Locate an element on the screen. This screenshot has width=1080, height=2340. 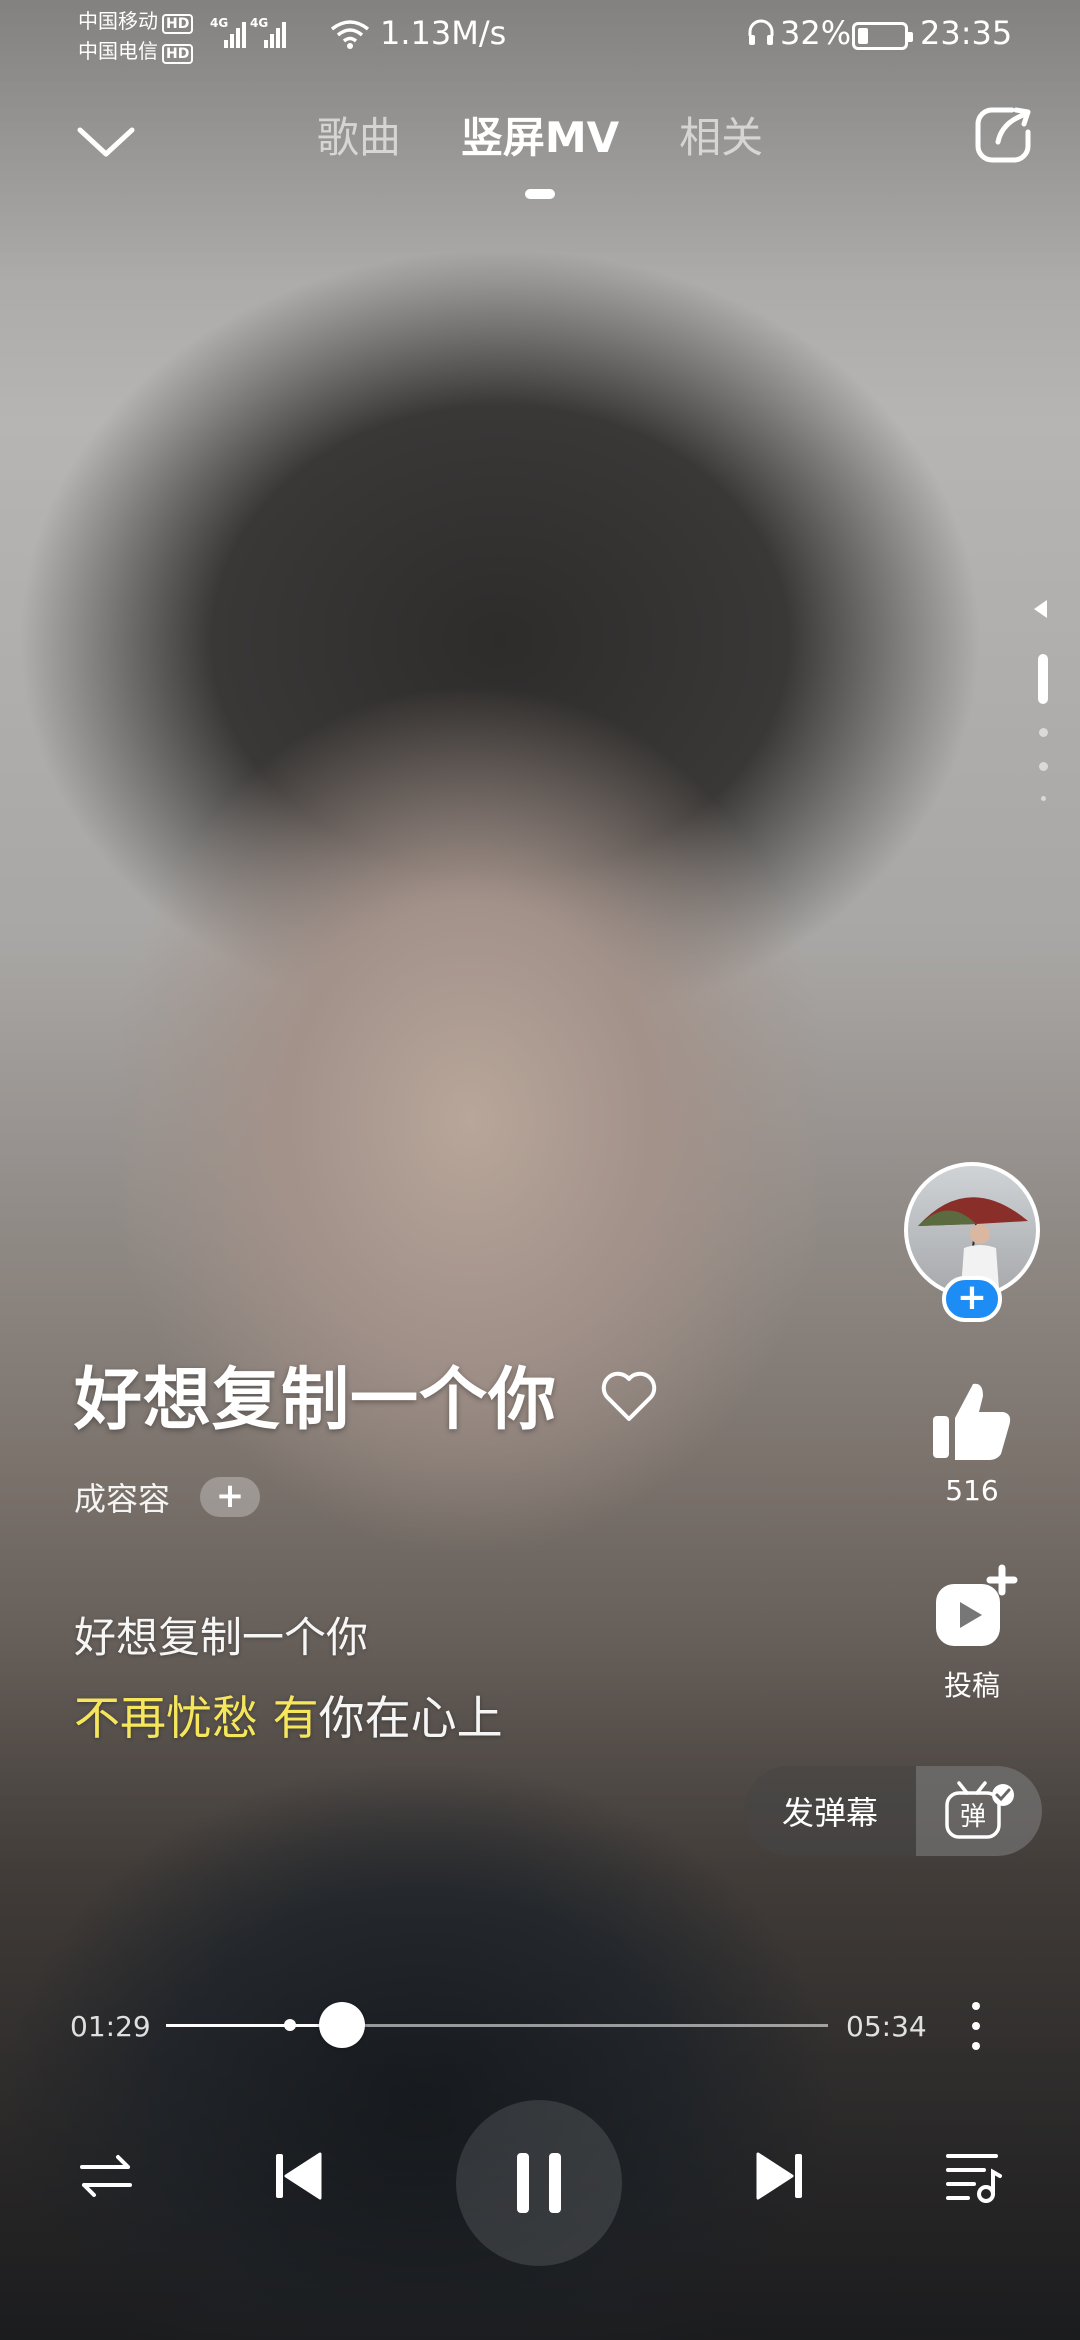
current-time: 01:29 is located at coordinates (110, 2026).